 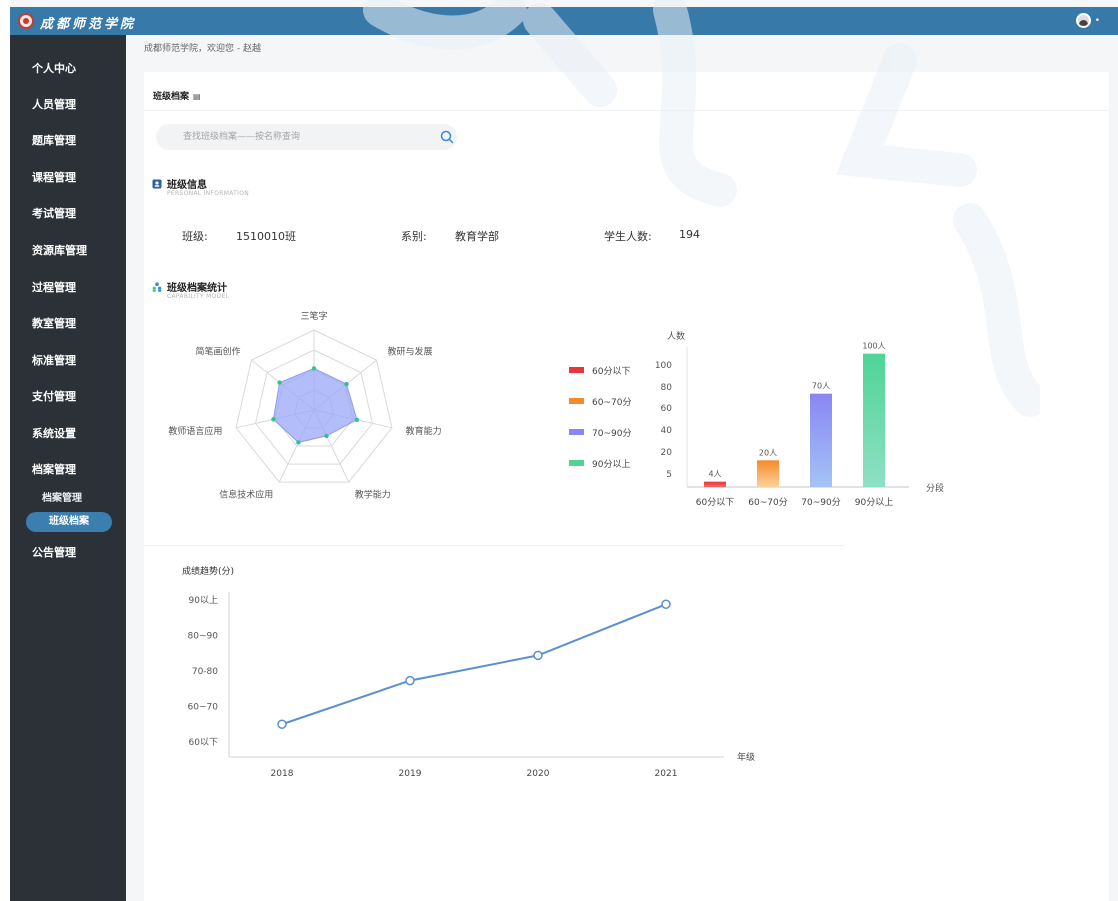 What do you see at coordinates (54, 433) in the screenshot?
I see `sidebar-item-settings: 系统设置` at bounding box center [54, 433].